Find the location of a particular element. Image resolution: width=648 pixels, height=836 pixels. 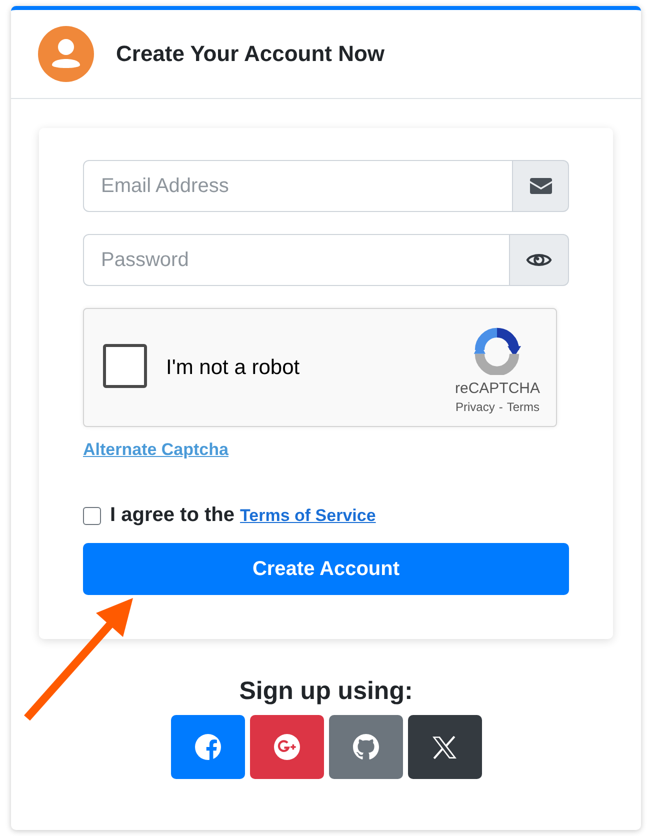

github-icon is located at coordinates (365, 747).